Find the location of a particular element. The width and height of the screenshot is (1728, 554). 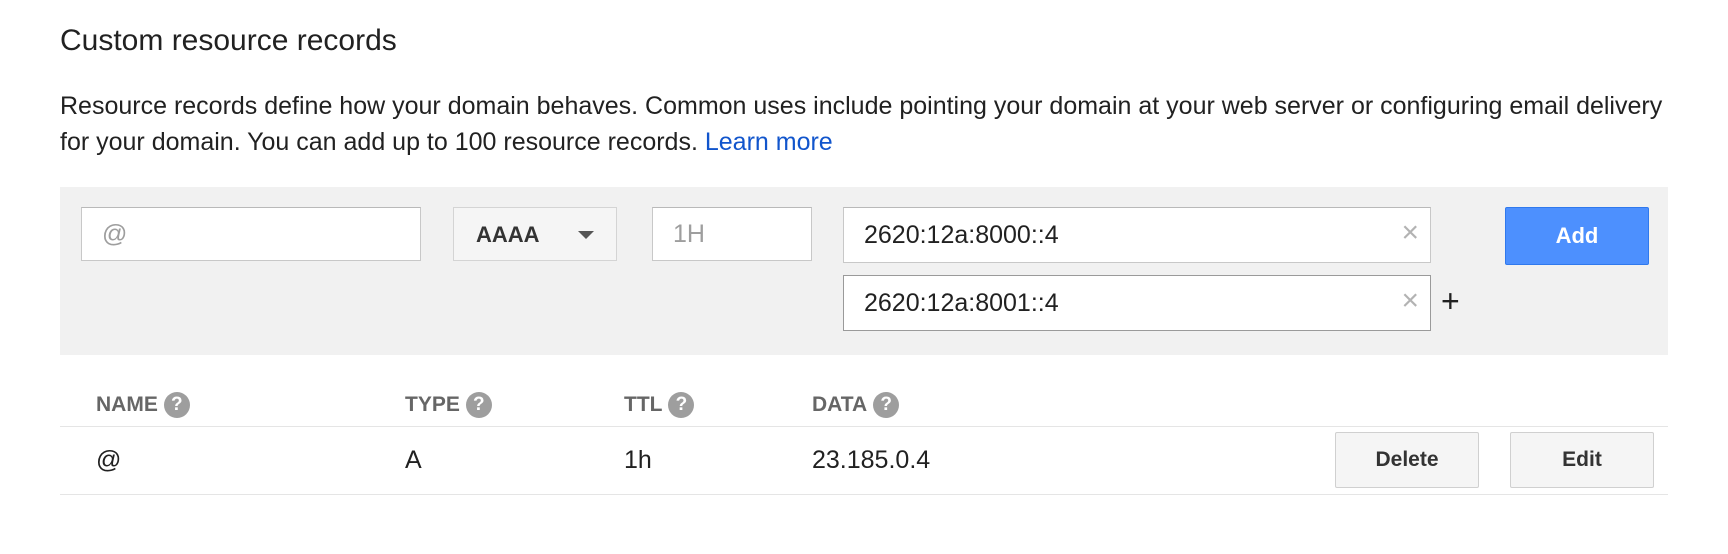

learn-more-link: Learn more is located at coordinates (769, 142).